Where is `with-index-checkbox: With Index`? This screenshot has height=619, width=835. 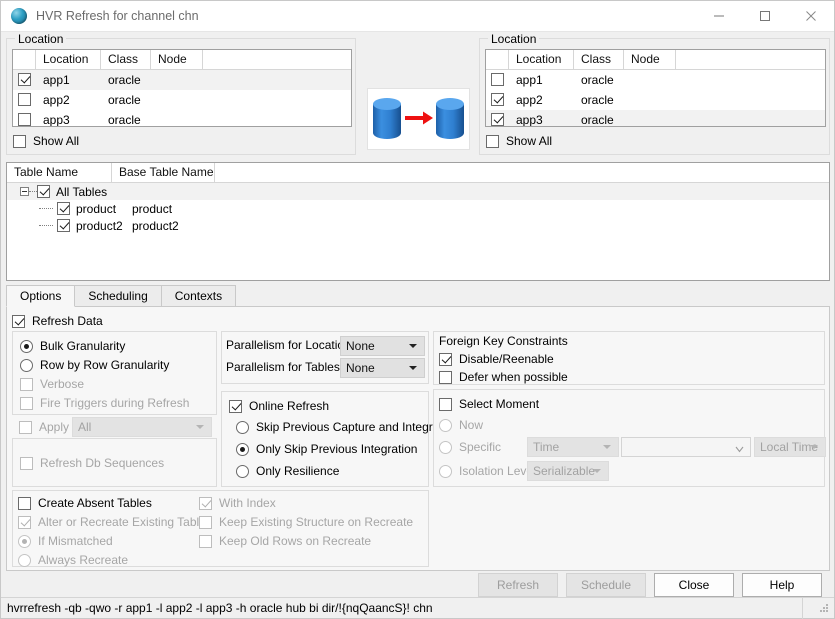
with-index-checkbox: With Index is located at coordinates (237, 503).